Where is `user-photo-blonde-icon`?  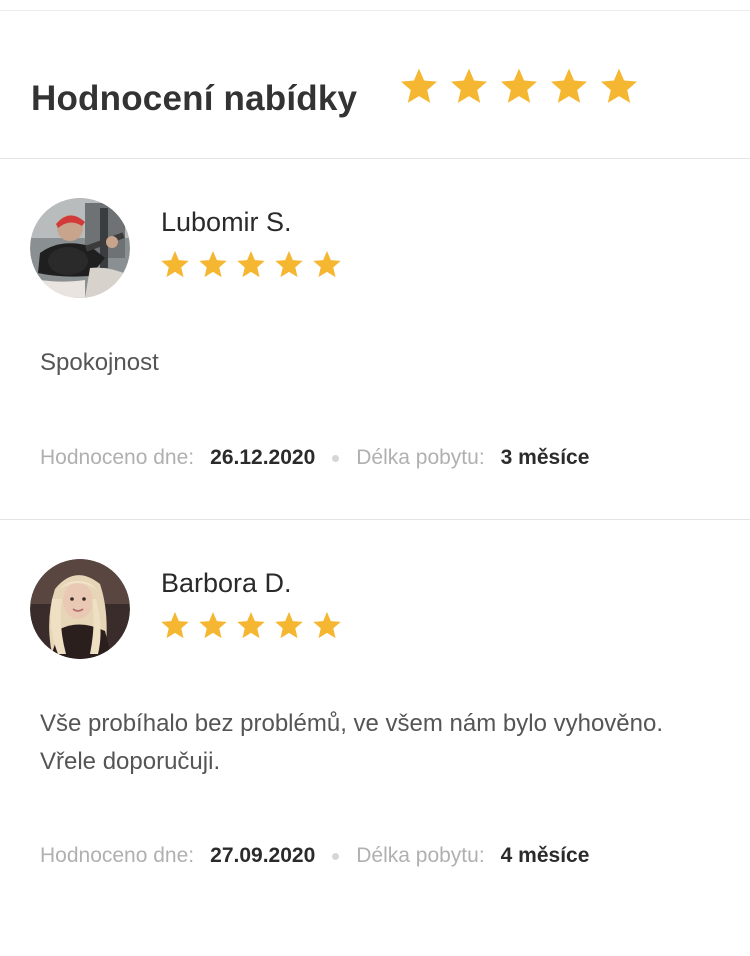 user-photo-blonde-icon is located at coordinates (80, 609).